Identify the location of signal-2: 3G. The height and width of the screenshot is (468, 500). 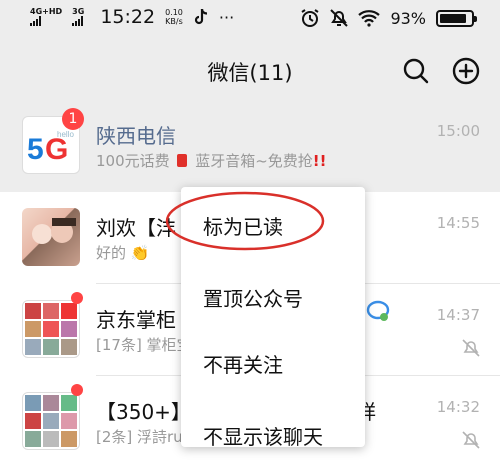
(78, 17).